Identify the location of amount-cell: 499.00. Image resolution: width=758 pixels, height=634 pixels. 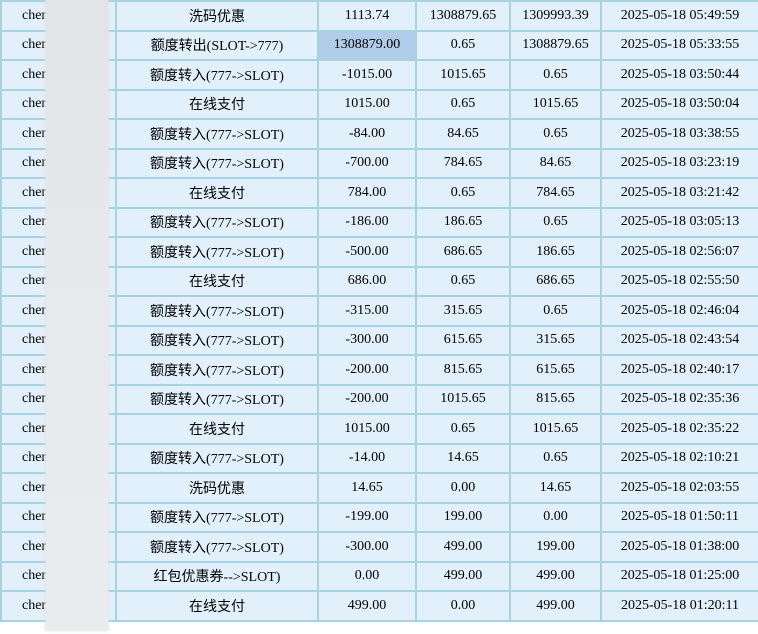
(367, 606).